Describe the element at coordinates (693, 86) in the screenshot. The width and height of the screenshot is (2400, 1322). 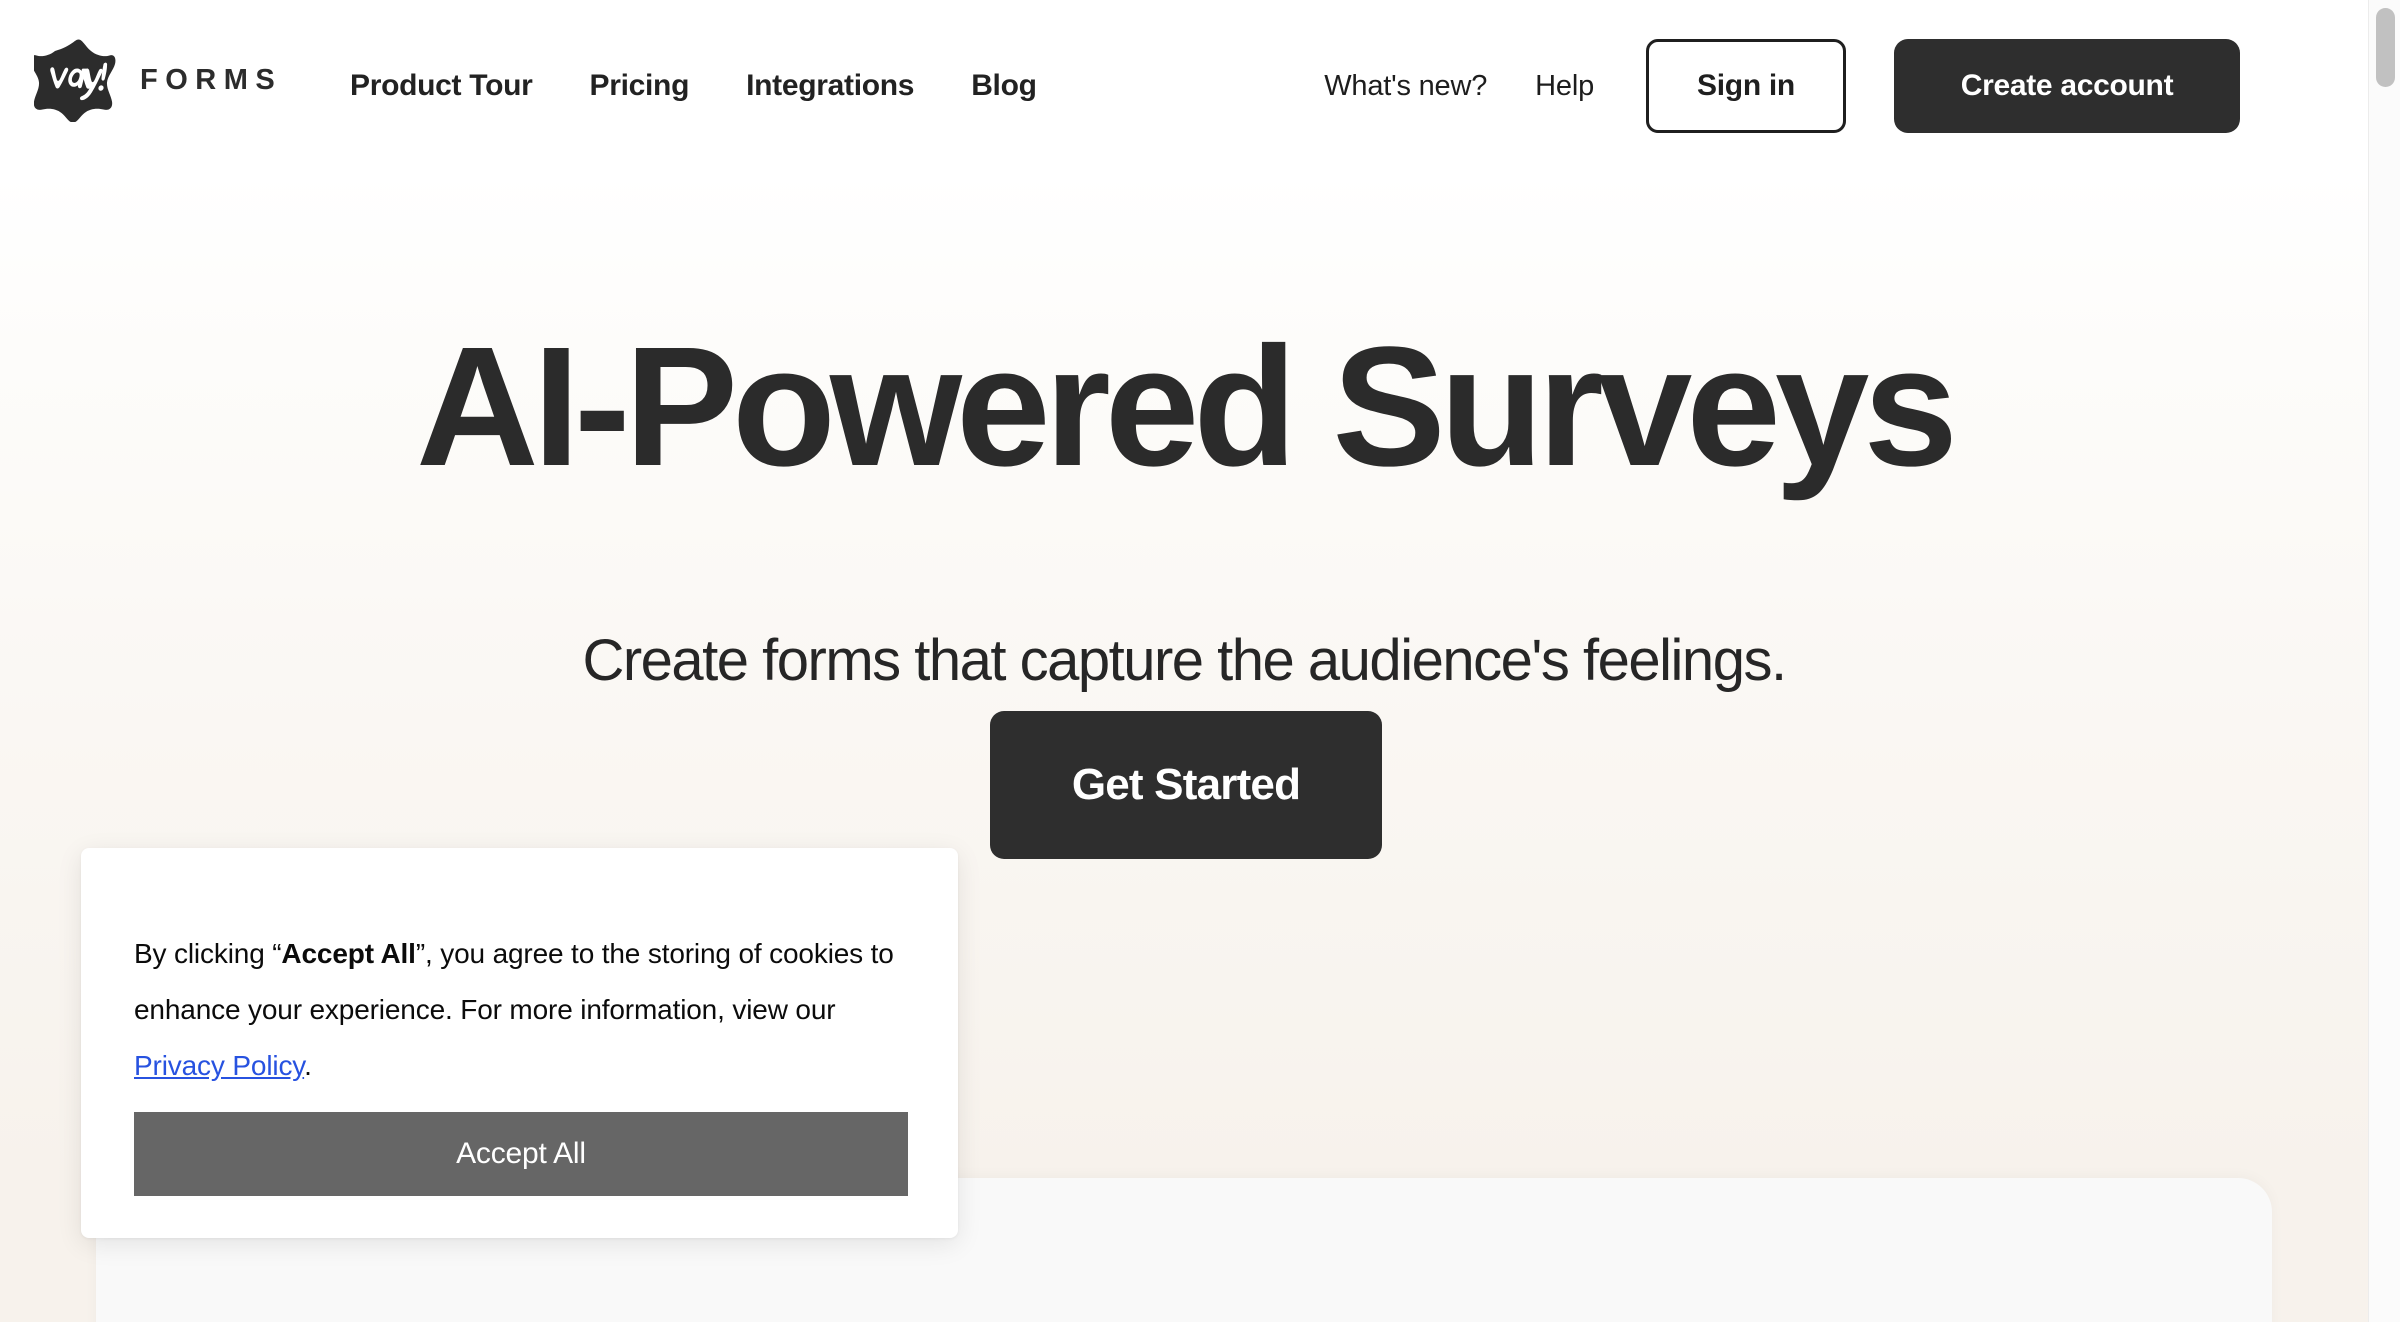
I see `primary-navigation: Product Tour Pricing Integrations Blog` at that location.